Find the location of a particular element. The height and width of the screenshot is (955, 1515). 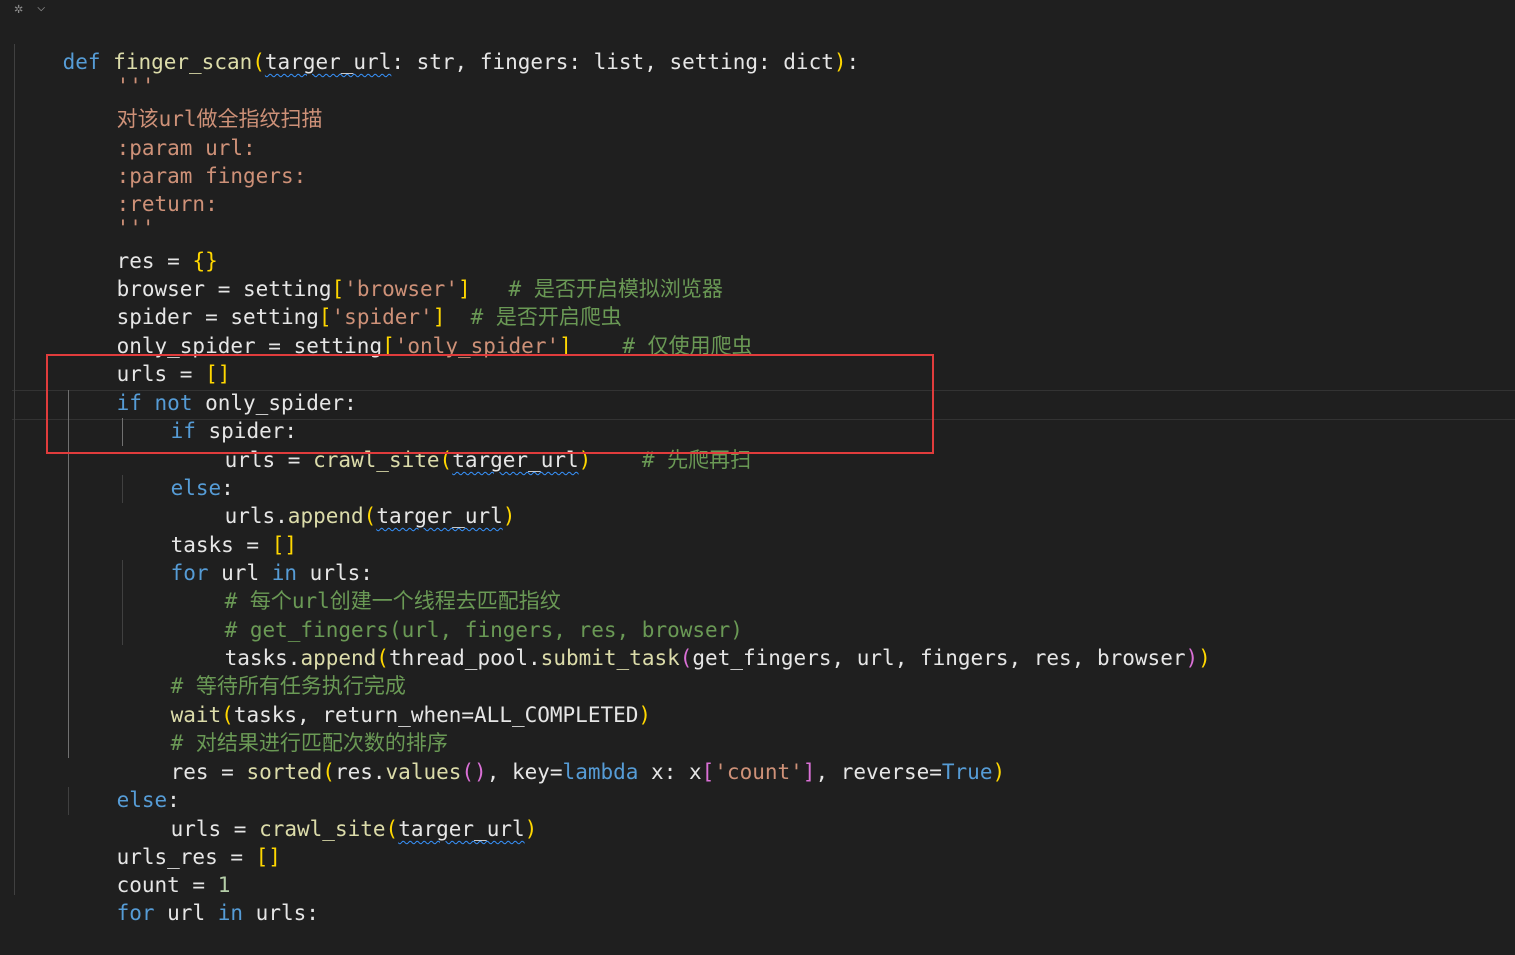

bracket: [ is located at coordinates (708, 772).